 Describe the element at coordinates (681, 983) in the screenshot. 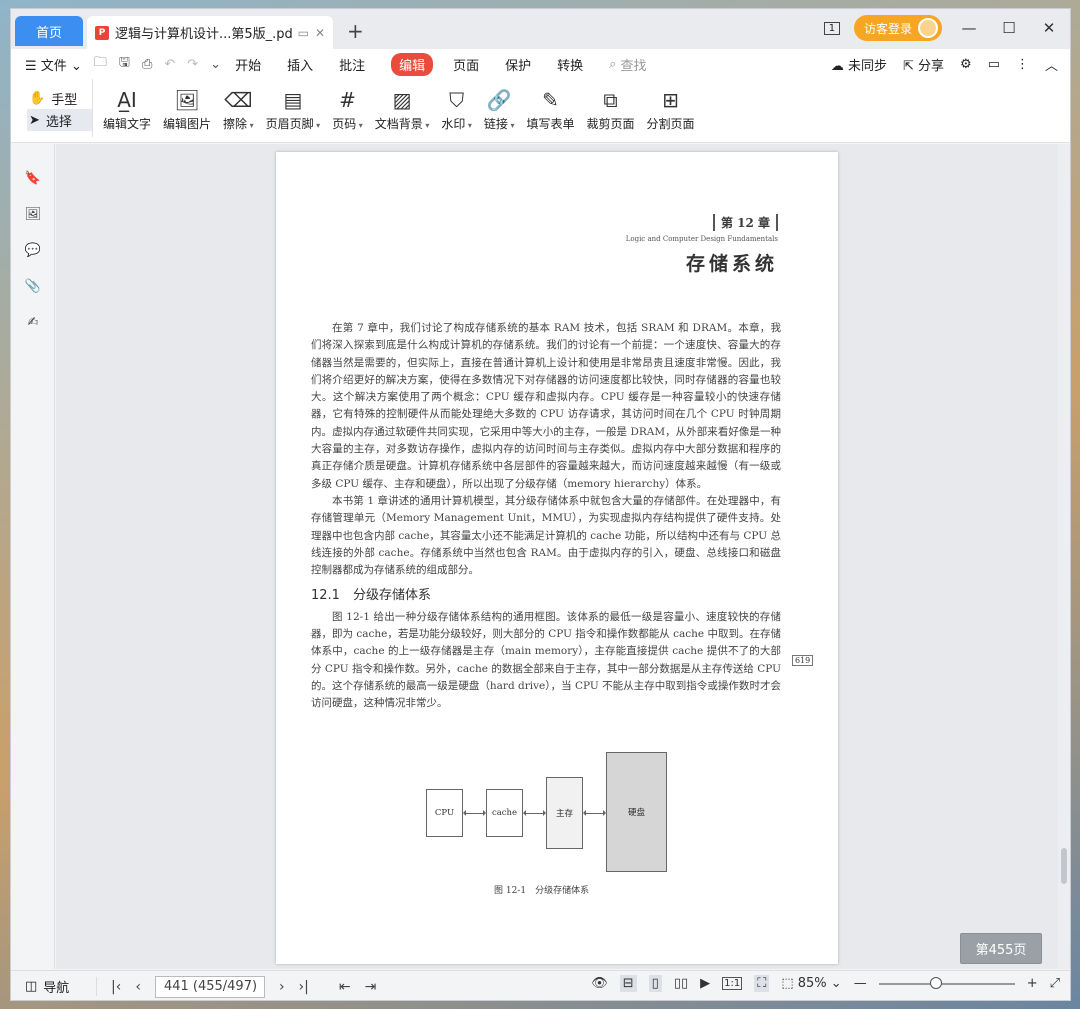

I see `two-page-icon: ▯▯` at that location.